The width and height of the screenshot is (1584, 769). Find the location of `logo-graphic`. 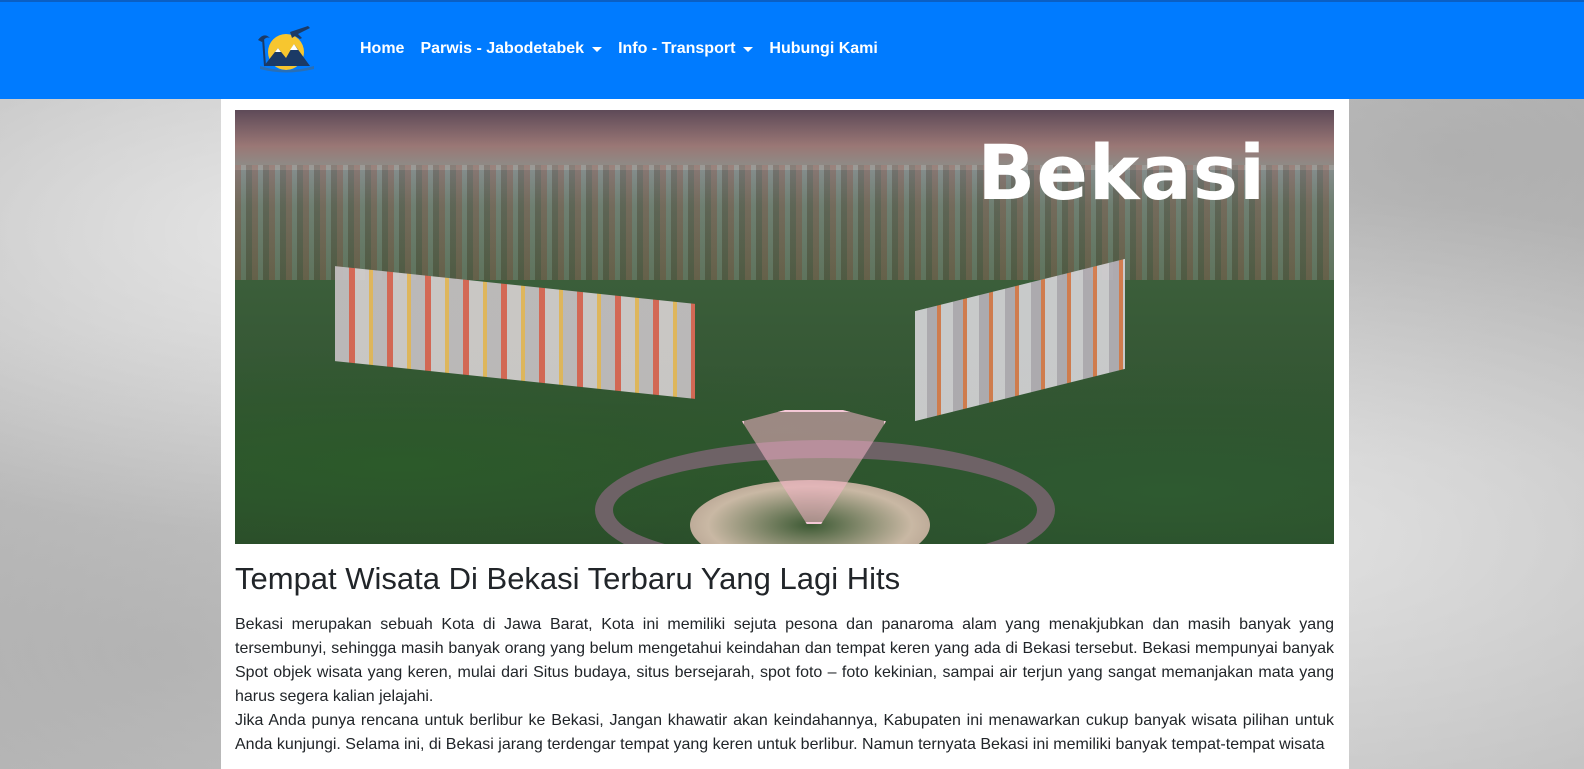

logo-graphic is located at coordinates (286, 49).